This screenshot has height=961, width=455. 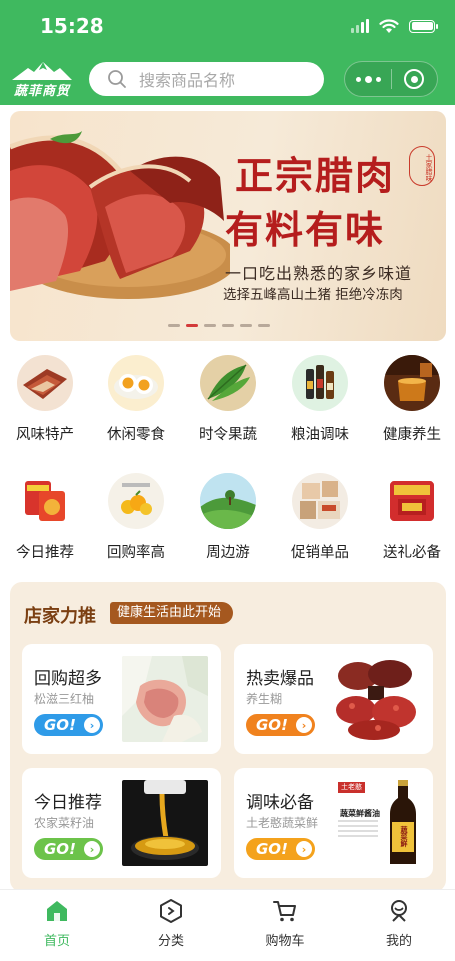 What do you see at coordinates (360, 813) in the screenshot?
I see `soy-product-label: 蔬菜鲜酱油` at bounding box center [360, 813].